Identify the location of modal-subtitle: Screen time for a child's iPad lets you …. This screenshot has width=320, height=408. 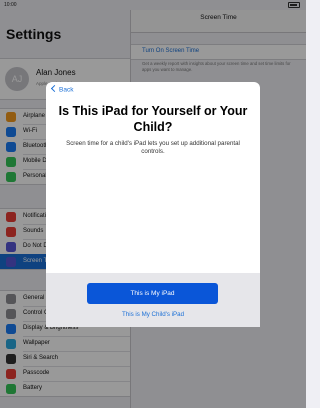
(153, 147).